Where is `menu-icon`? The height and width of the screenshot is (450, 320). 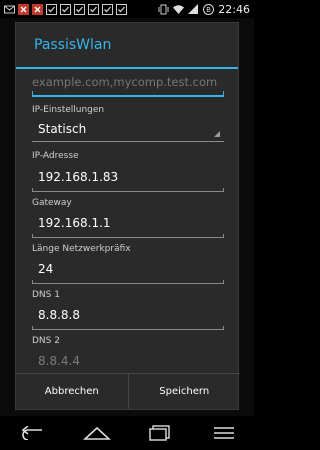 menu-icon is located at coordinates (224, 433).